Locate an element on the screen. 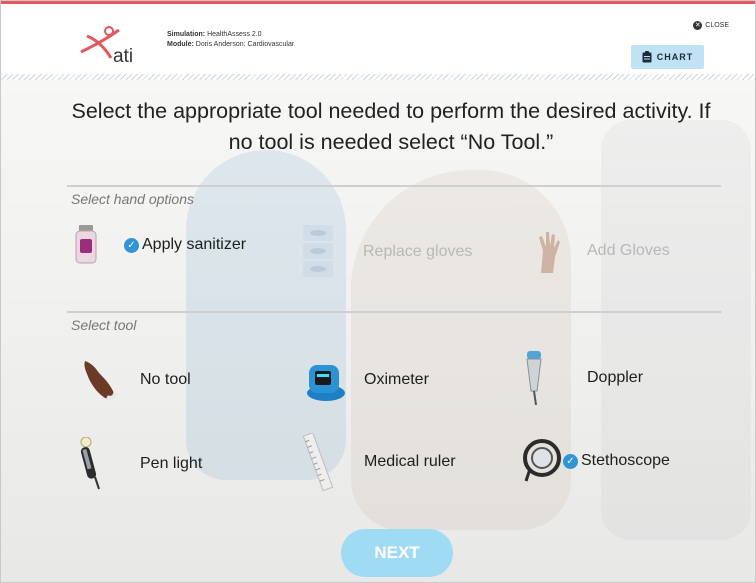 The height and width of the screenshot is (583, 756). option-replace-gloves: Replace gloves is located at coordinates (386, 252).